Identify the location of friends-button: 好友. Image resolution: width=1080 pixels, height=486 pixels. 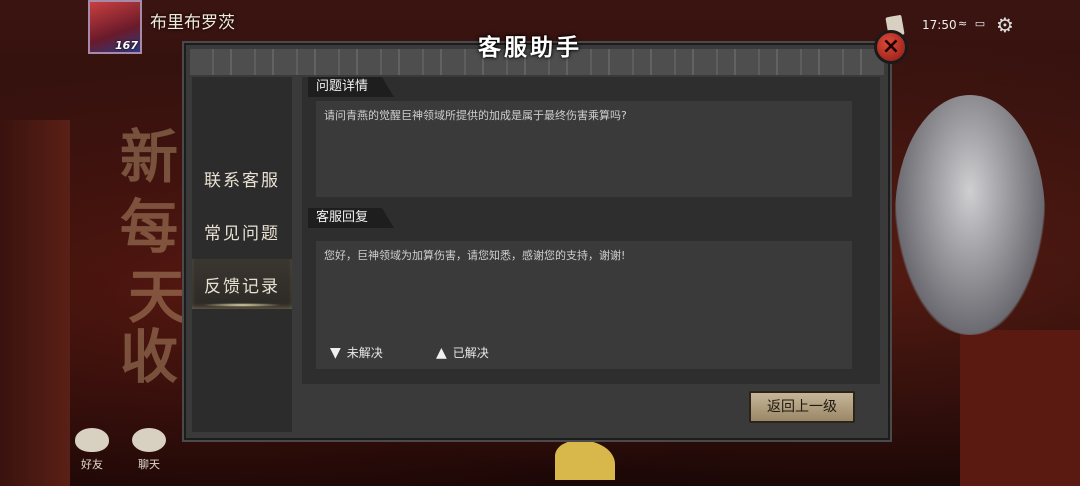
(92, 450).